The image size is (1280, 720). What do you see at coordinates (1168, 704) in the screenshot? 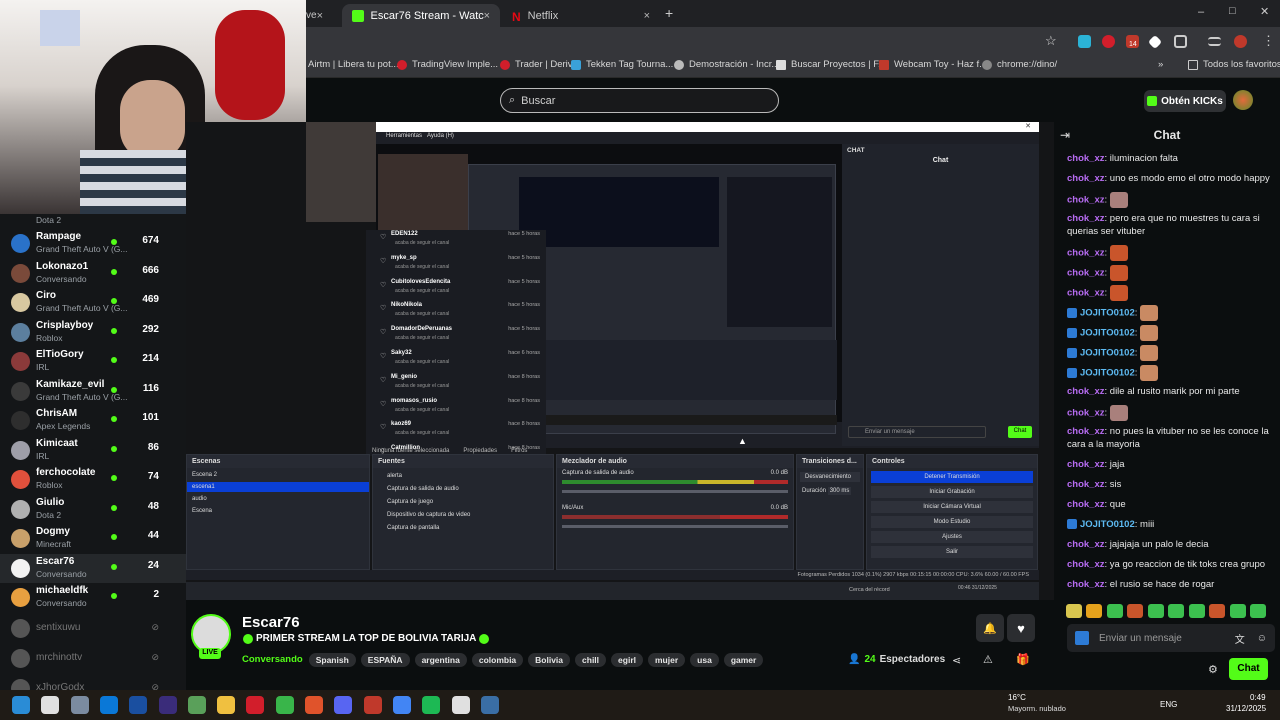
I see `language-indicator: ENG` at bounding box center [1168, 704].